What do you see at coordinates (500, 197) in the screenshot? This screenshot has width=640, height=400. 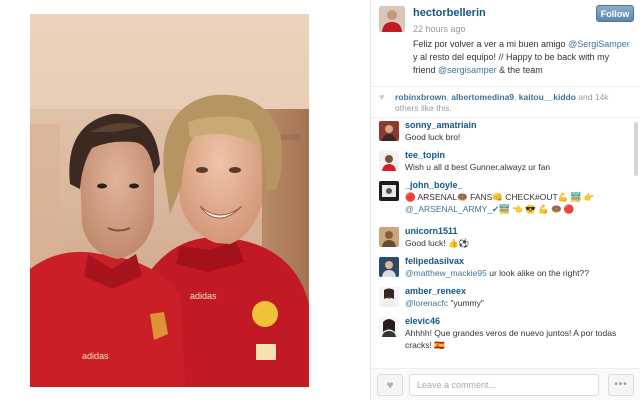 I see `comment-text: 🔴 ARSENAL🍩 FANS👊 CHECK#OUT💪 🚟 👉` at bounding box center [500, 197].